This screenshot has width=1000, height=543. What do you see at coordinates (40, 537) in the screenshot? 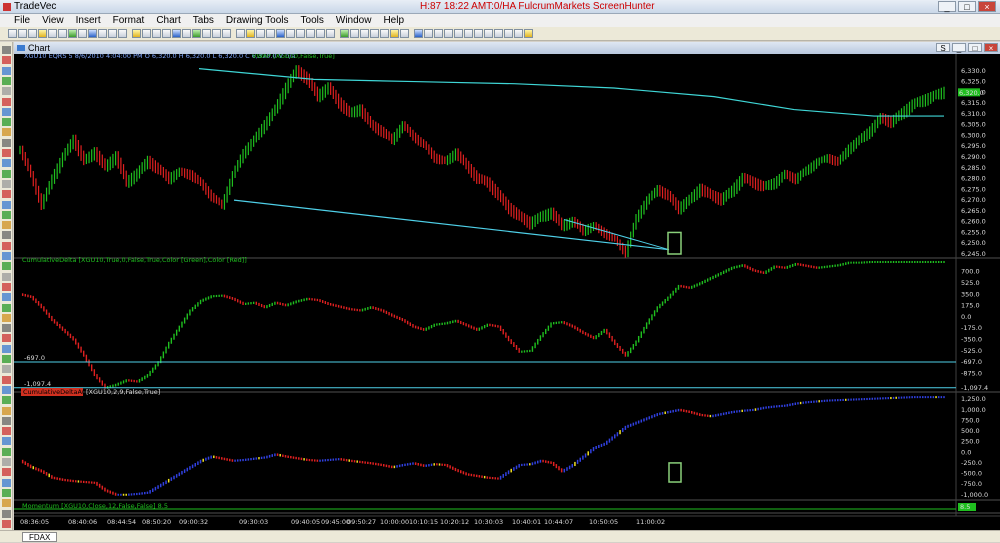
I see `tab-fdax: FDAX` at bounding box center [40, 537].